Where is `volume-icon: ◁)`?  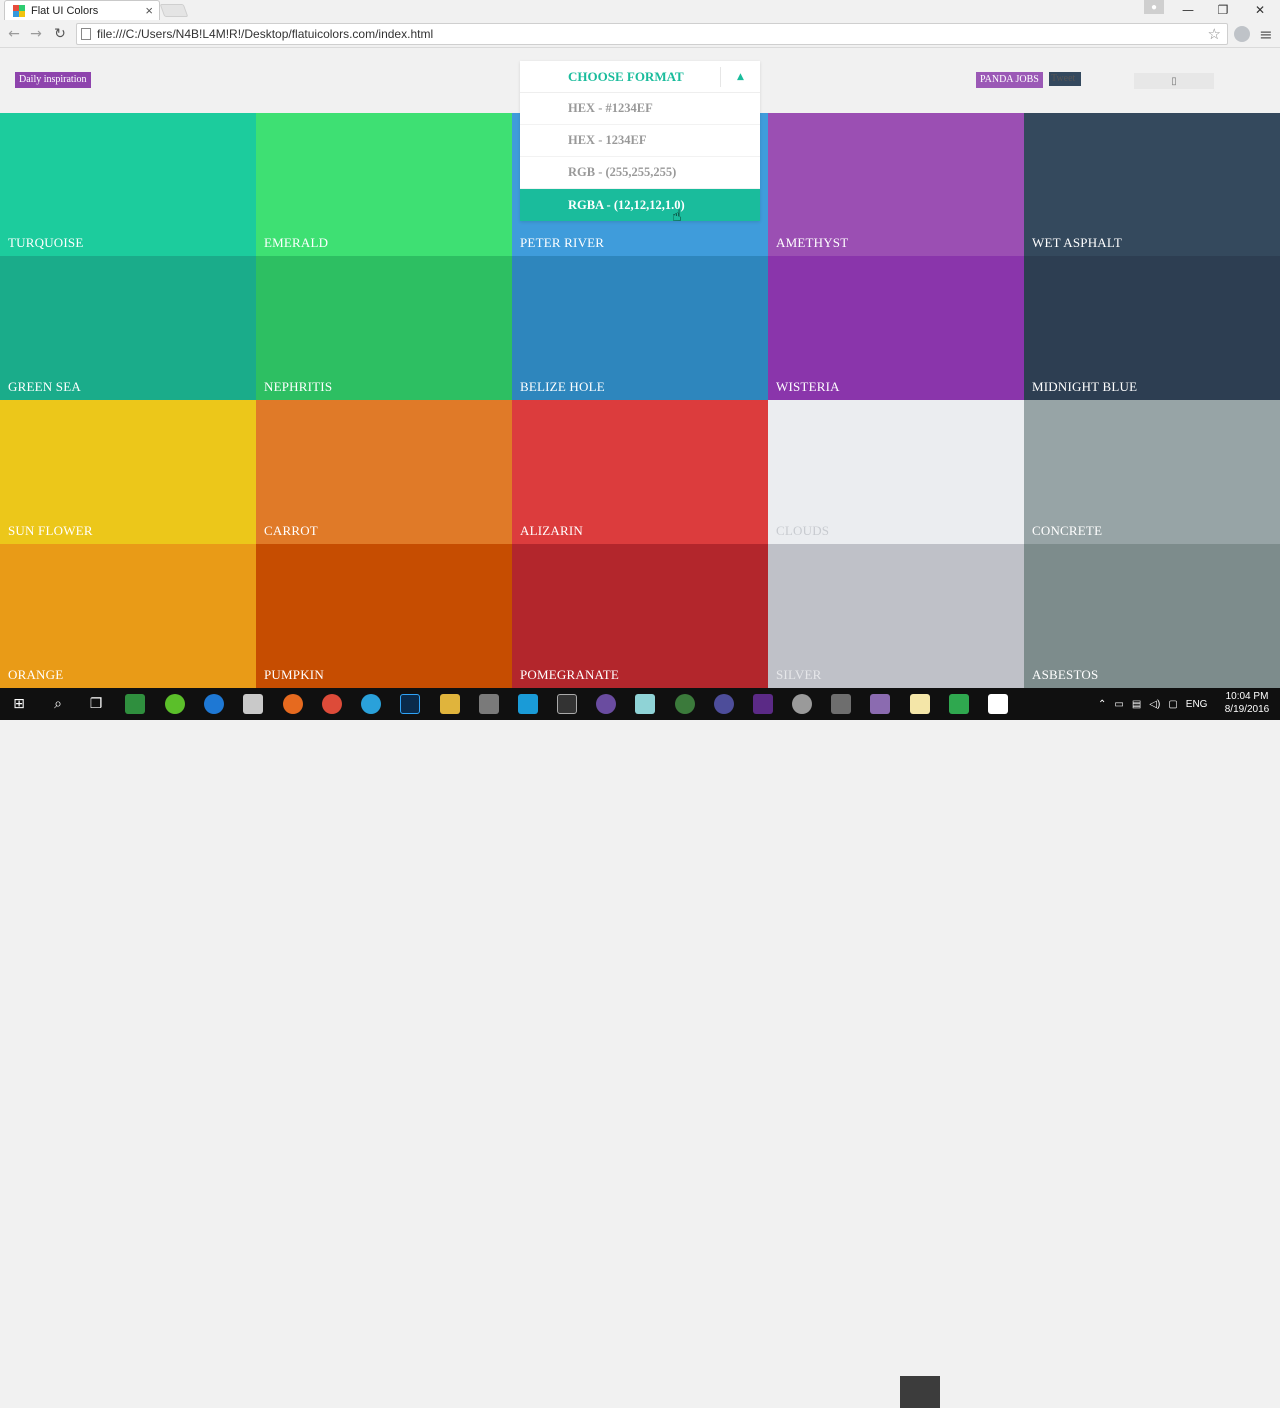 volume-icon: ◁) is located at coordinates (1154, 704).